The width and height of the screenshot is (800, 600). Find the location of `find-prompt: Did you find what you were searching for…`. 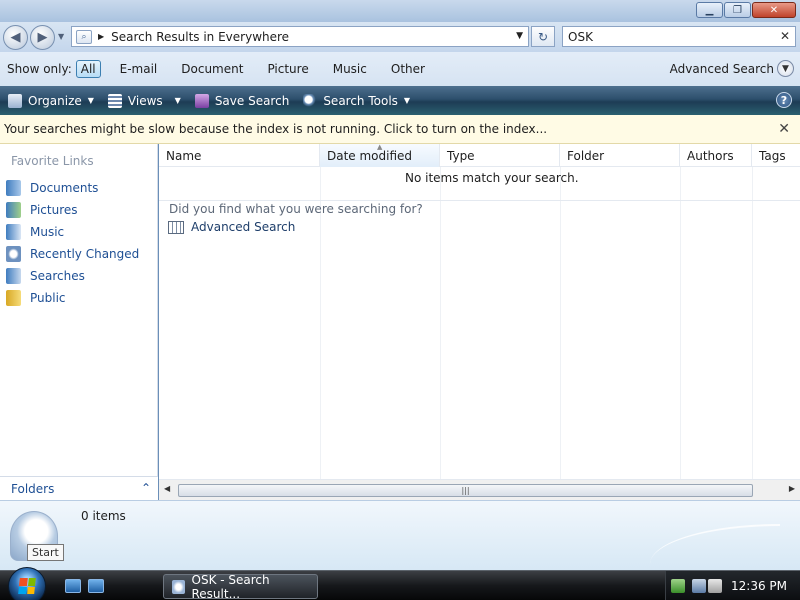

find-prompt: Did you find what you were searching for… is located at coordinates (296, 209).